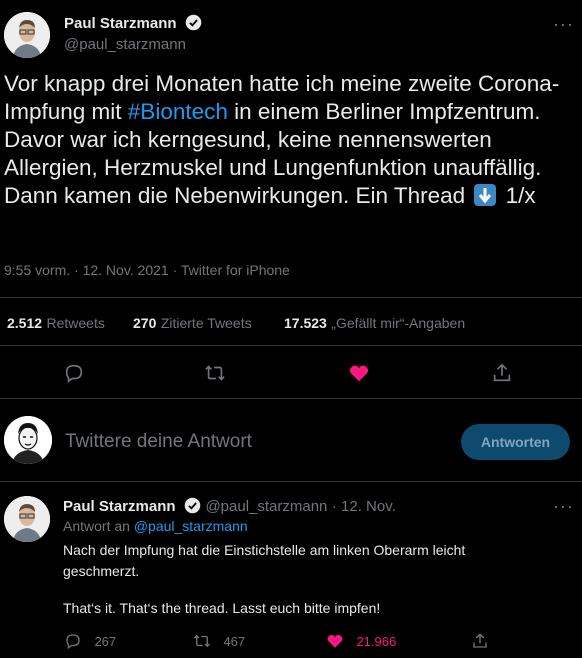 Image resolution: width=582 pixels, height=658 pixels. What do you see at coordinates (96, 526) in the screenshot?
I see `reply-to-prefix: Antwort an` at bounding box center [96, 526].